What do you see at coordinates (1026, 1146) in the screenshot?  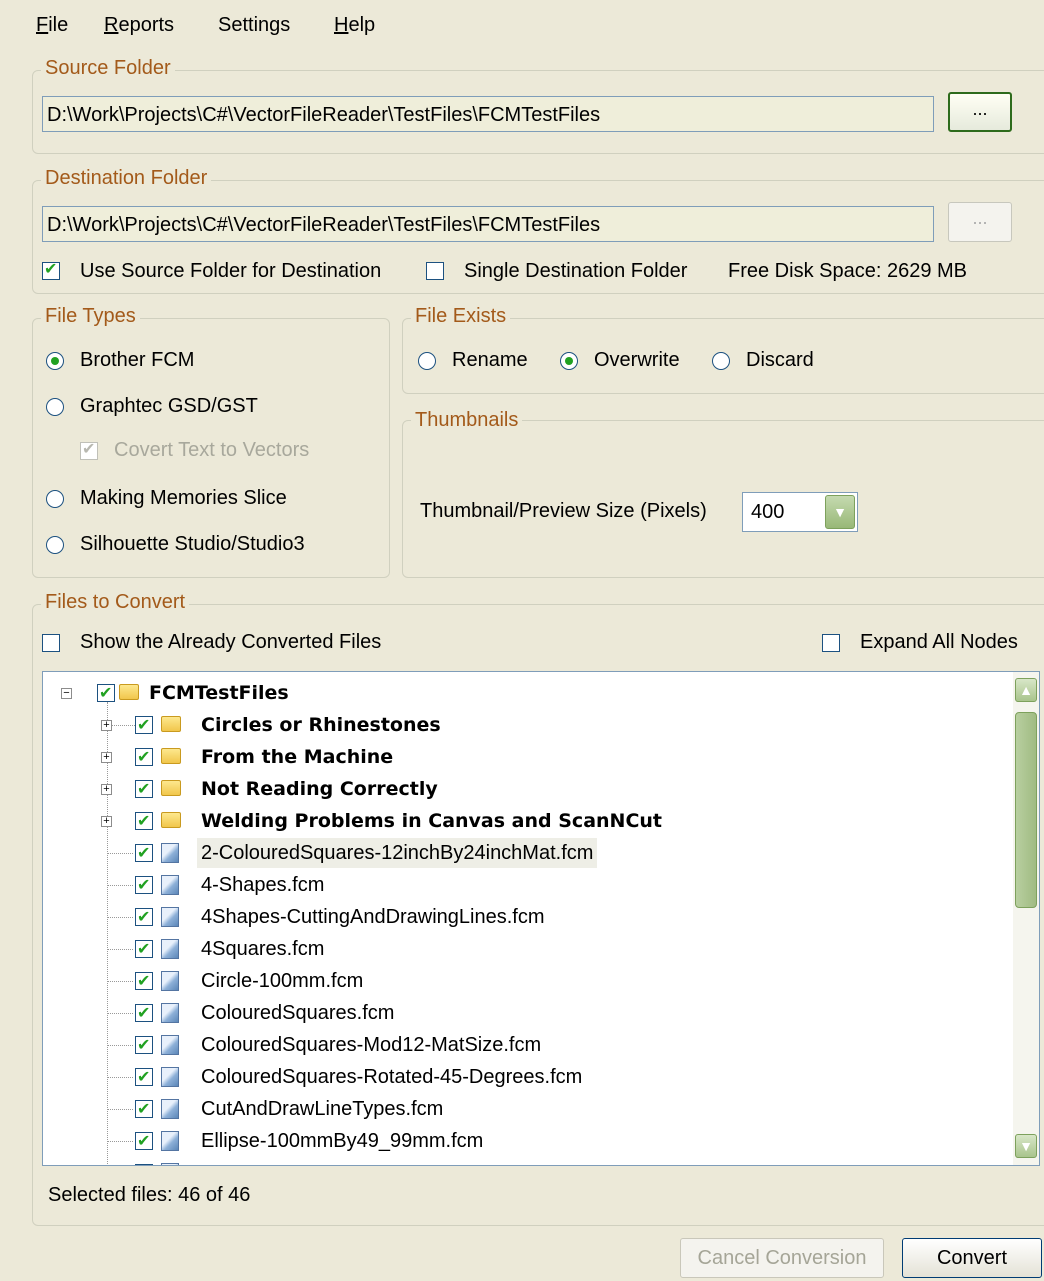 I see `scroll-down-icon: ▼` at bounding box center [1026, 1146].